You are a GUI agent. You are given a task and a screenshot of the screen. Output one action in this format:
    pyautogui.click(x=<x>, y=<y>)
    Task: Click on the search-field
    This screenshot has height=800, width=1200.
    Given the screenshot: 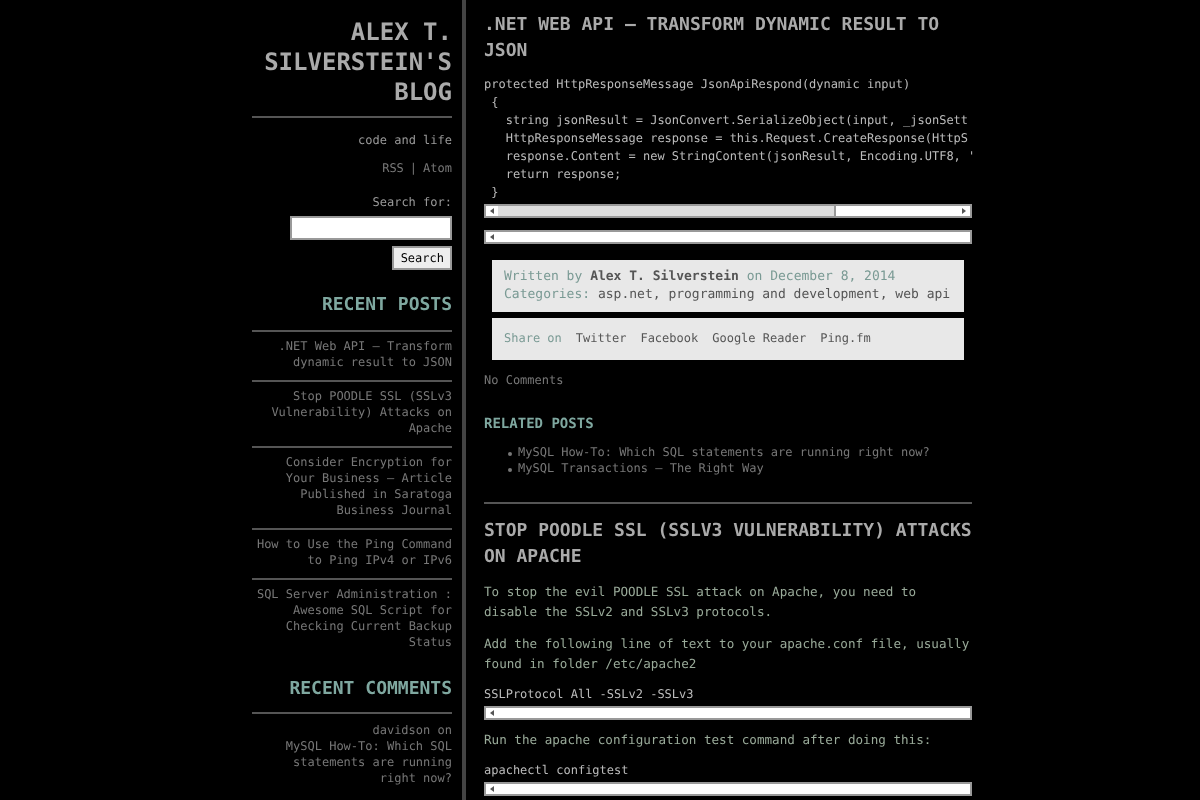 What is the action you would take?
    pyautogui.click(x=371, y=228)
    